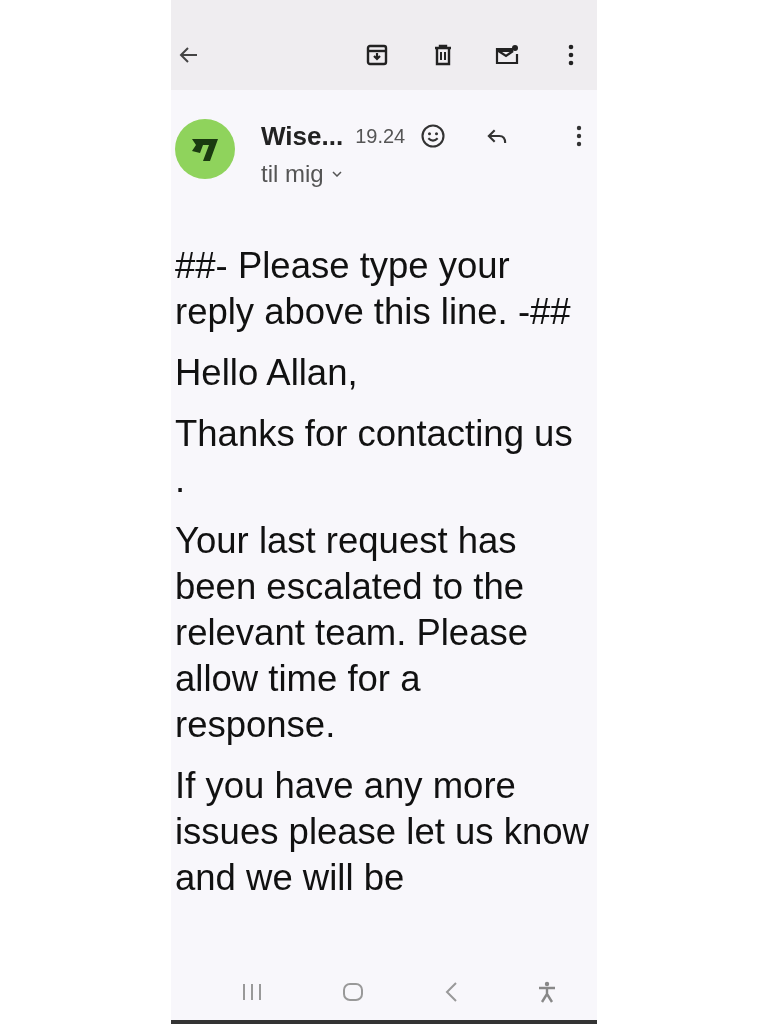 This screenshot has width=768, height=1024. What do you see at coordinates (267, 373) in the screenshot?
I see `body-paragraph: Hello Allan,` at bounding box center [267, 373].